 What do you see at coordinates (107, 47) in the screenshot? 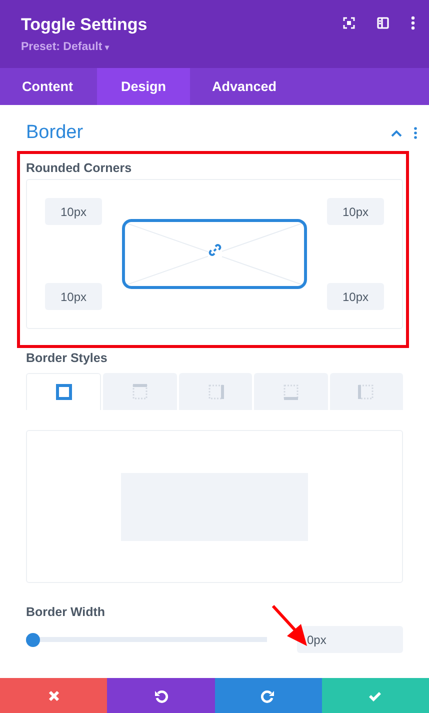
I see `caret-icon: ▾` at bounding box center [107, 47].